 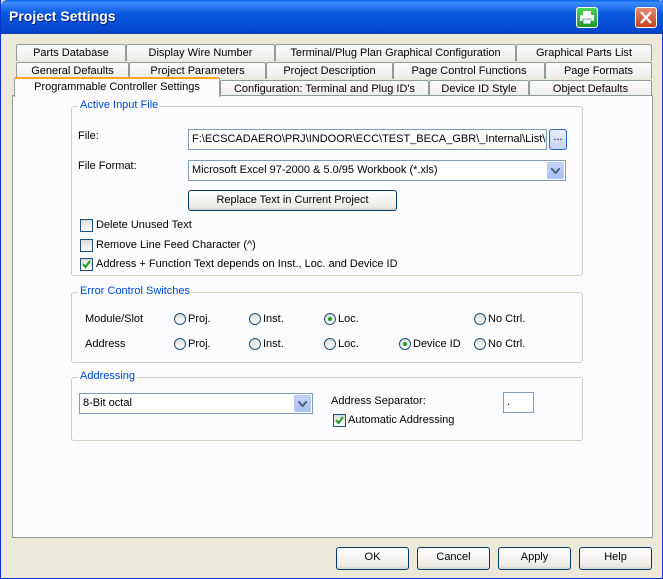 What do you see at coordinates (255, 344) in the screenshot?
I see `address-inst-radio` at bounding box center [255, 344].